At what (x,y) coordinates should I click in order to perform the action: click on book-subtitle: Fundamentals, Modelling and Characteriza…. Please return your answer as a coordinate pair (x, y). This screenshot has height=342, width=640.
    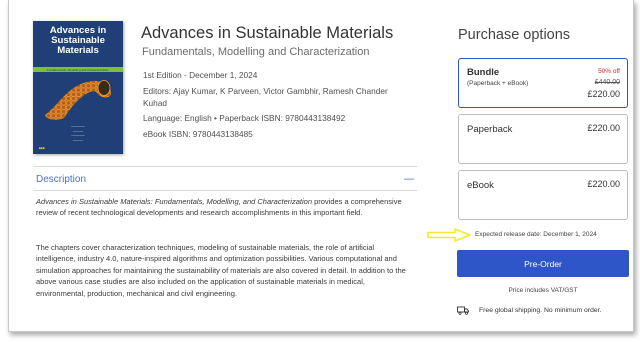
    Looking at the image, I should click on (256, 52).